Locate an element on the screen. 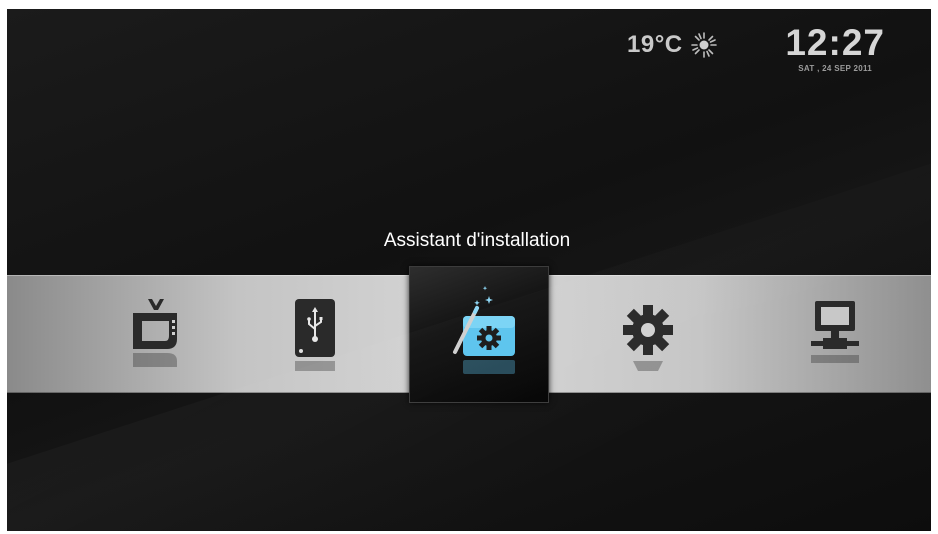 Image resolution: width=938 pixels, height=534 pixels. sun-icon is located at coordinates (703, 45).